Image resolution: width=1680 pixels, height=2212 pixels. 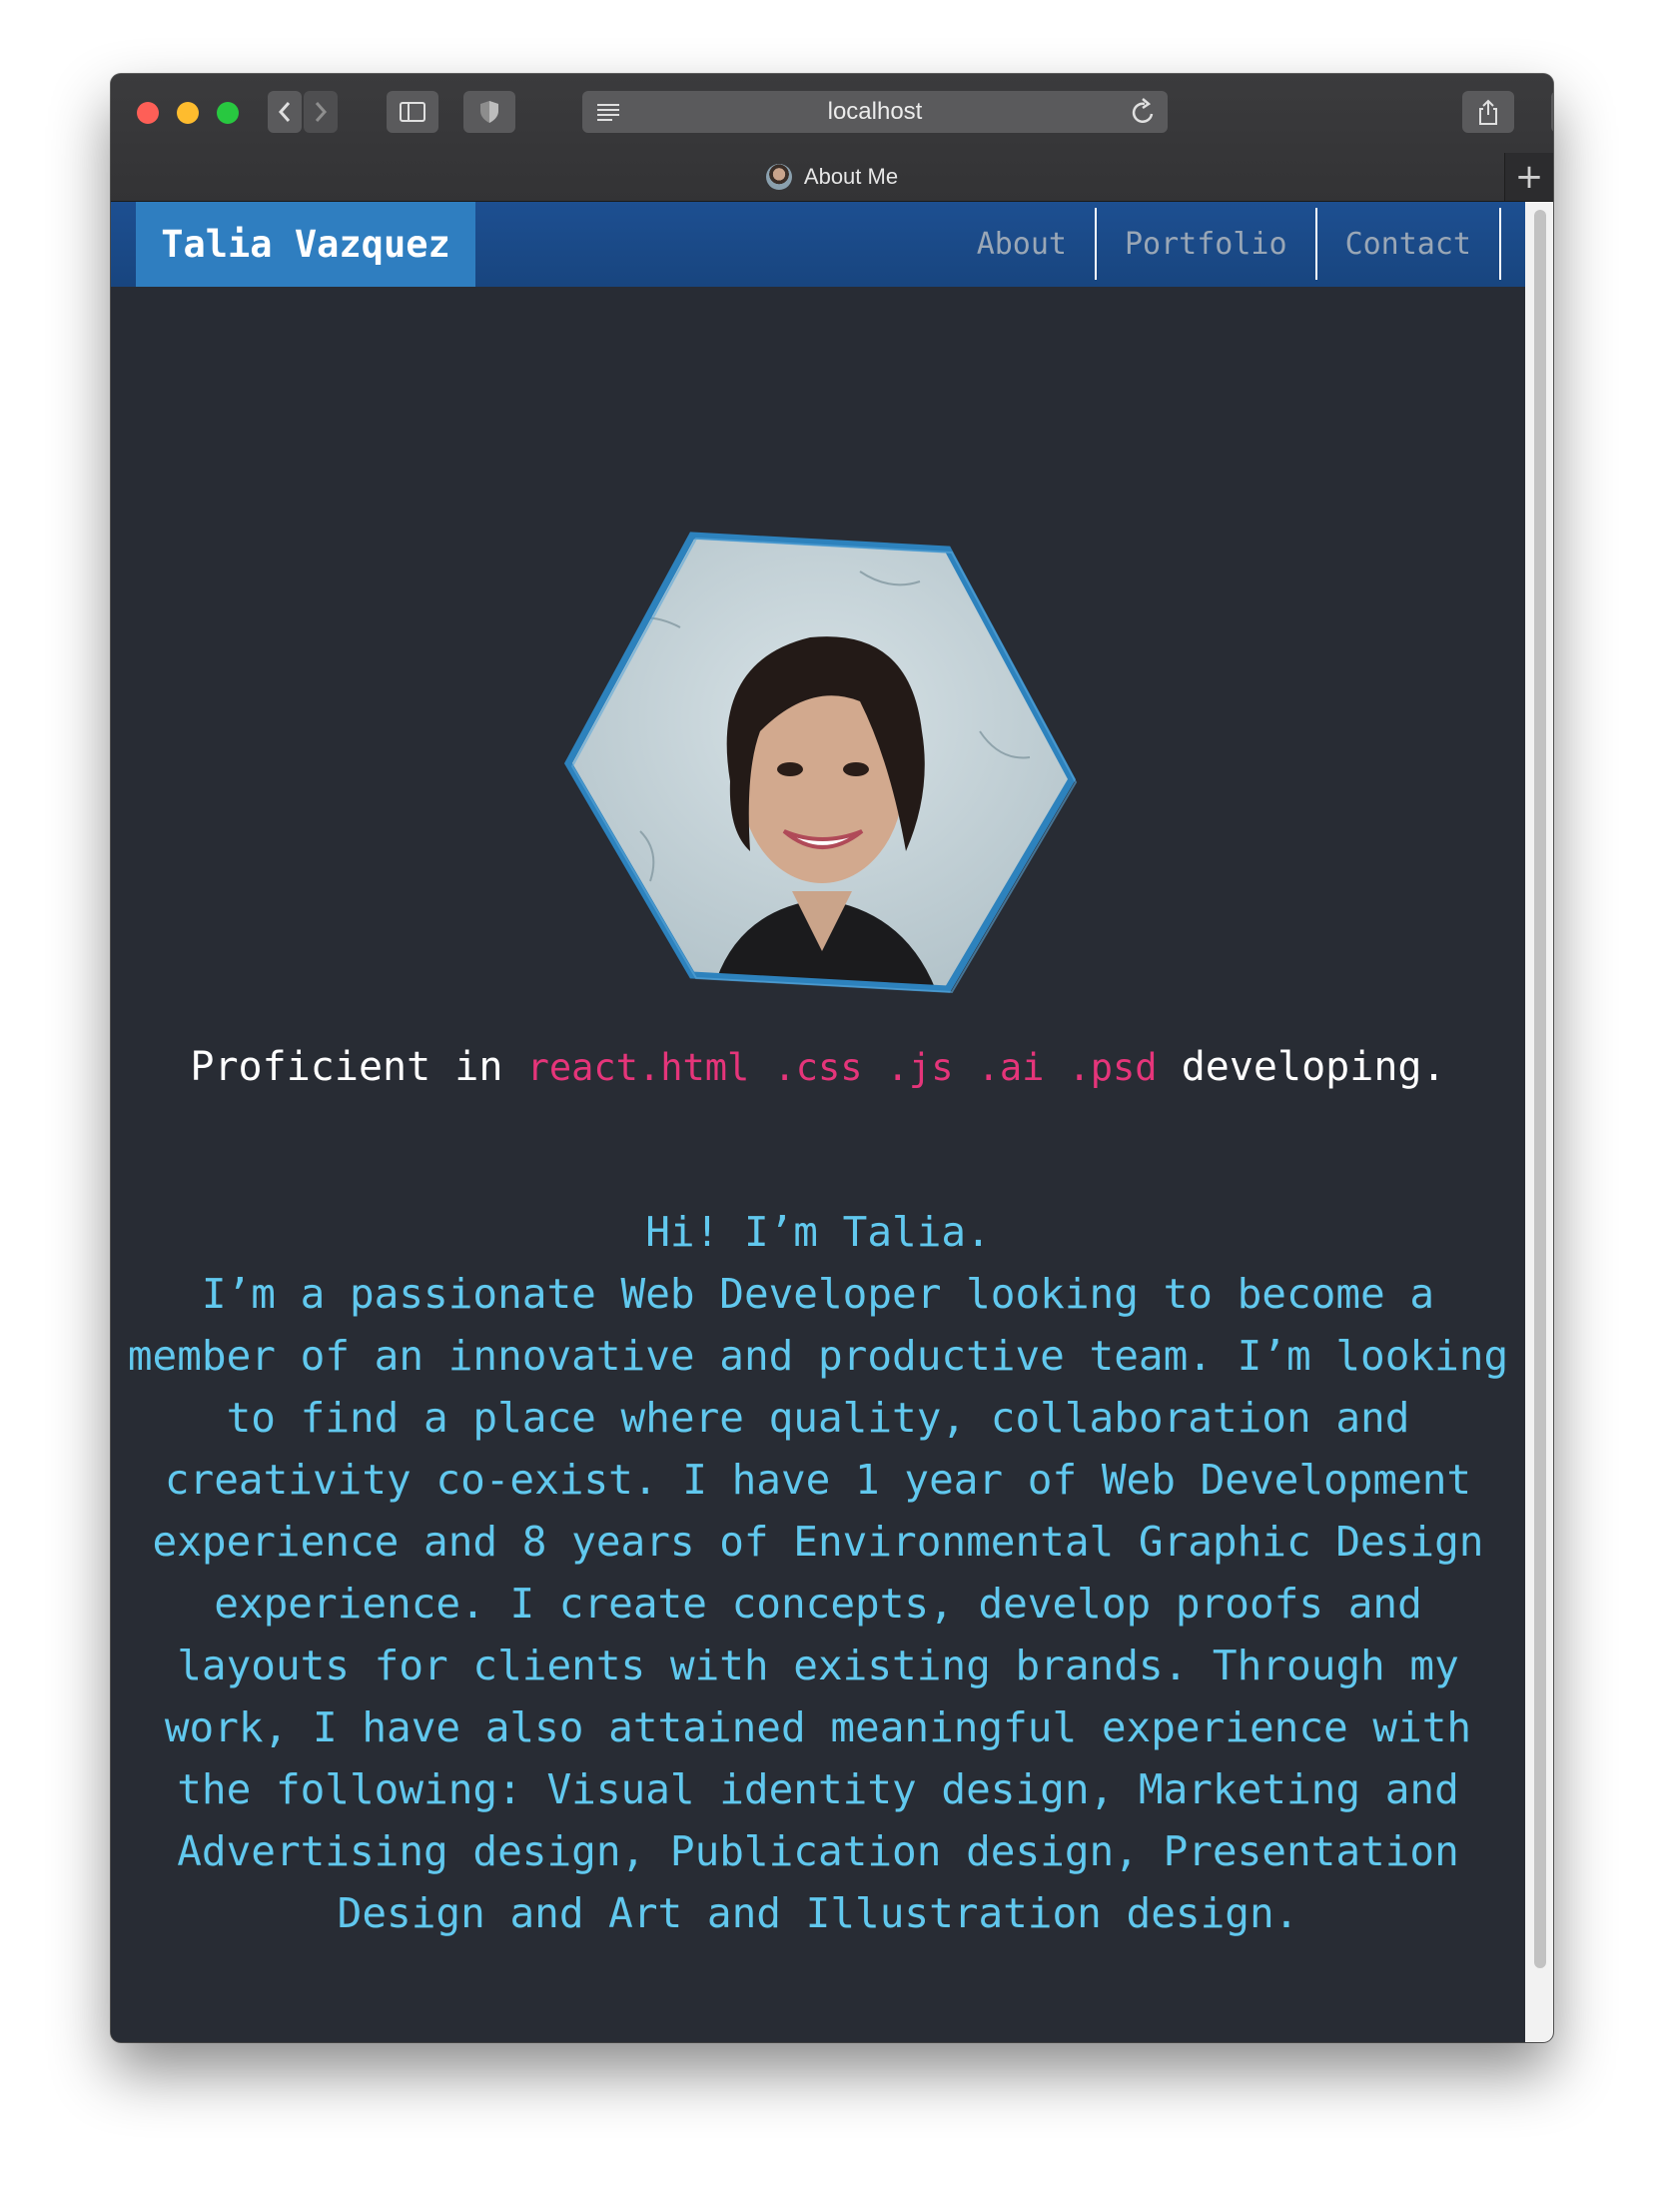 What do you see at coordinates (693, 1067) in the screenshot?
I see `tech-html: .html` at bounding box center [693, 1067].